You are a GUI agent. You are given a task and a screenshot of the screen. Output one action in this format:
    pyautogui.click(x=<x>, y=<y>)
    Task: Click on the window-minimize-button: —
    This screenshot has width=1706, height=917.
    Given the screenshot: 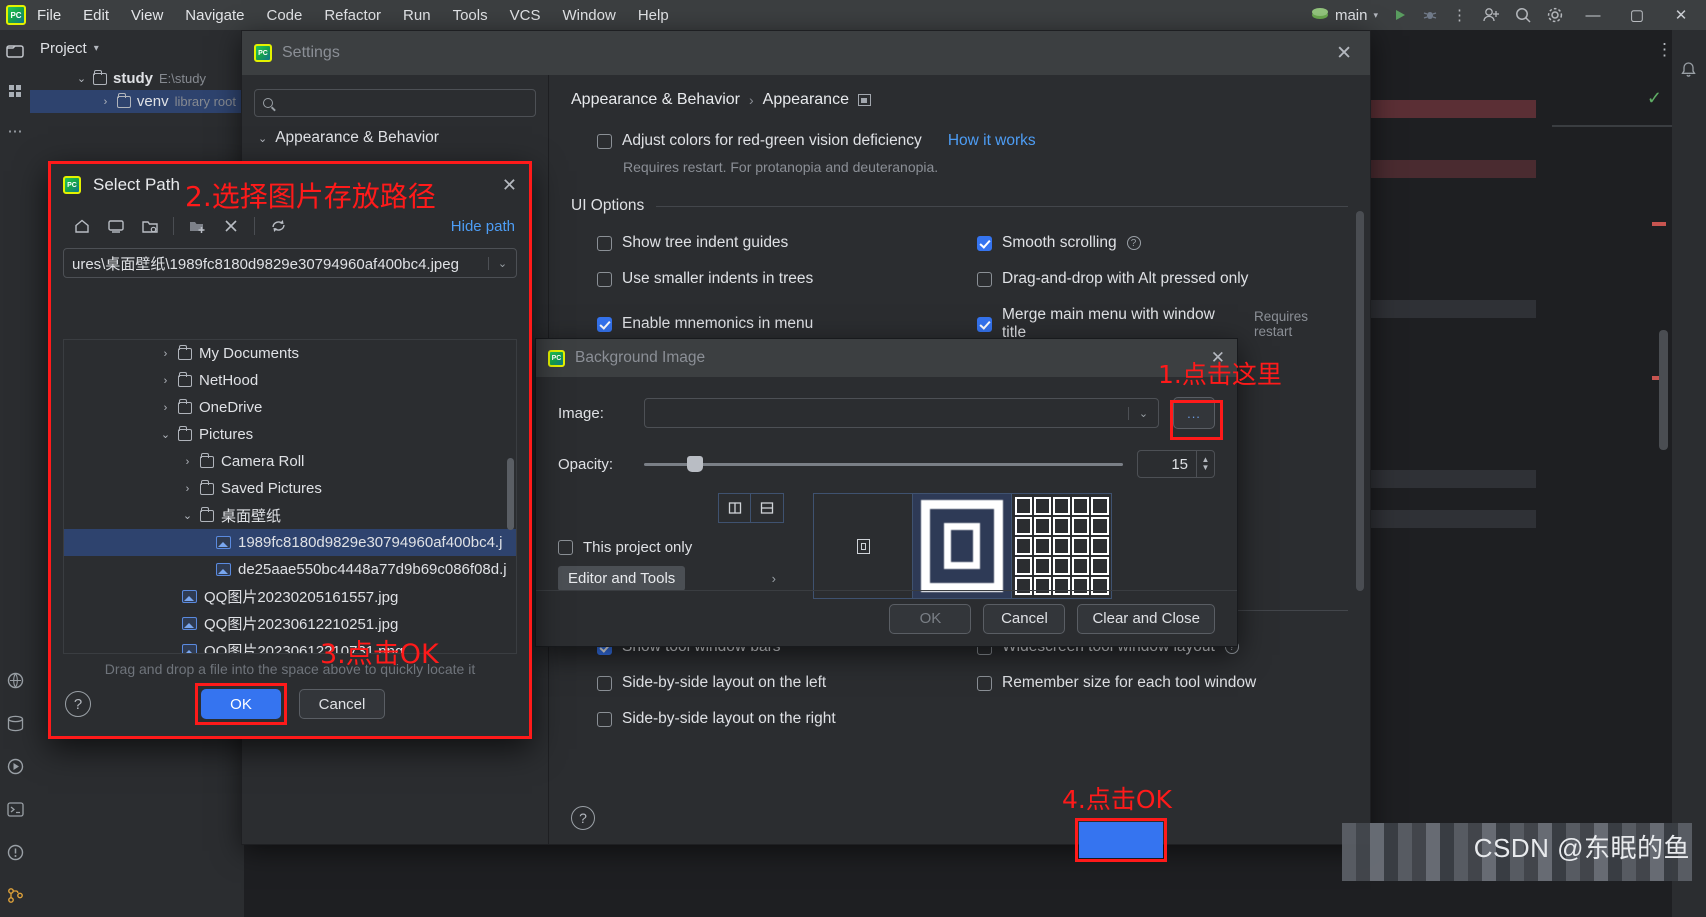 What is the action you would take?
    pyautogui.click(x=1593, y=15)
    